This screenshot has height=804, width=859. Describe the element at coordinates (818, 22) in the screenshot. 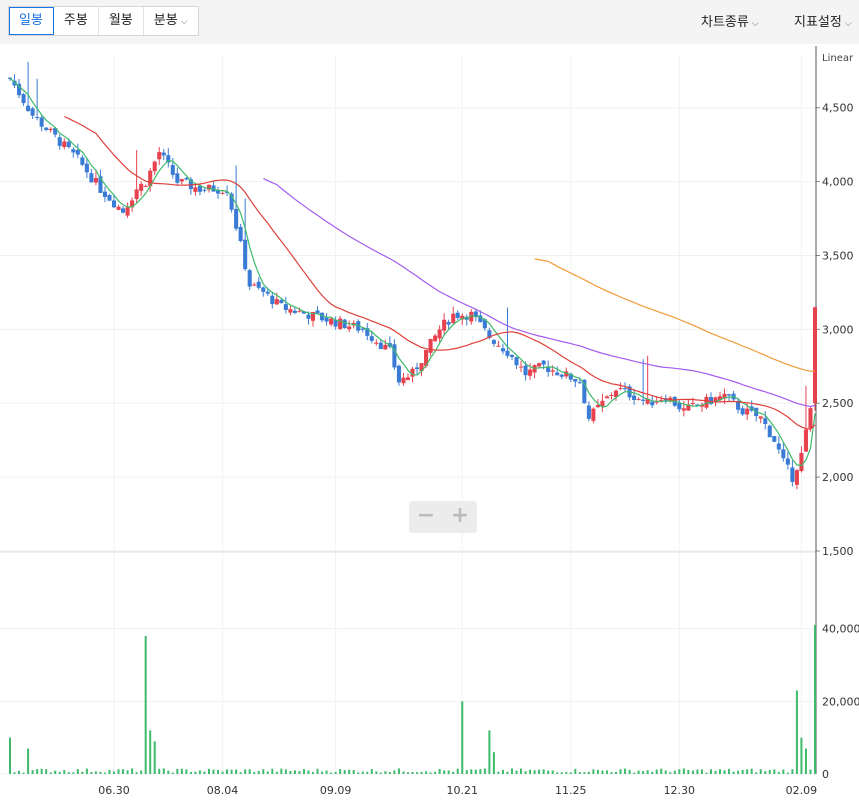

I see `indicator-settings-label: 지표설정` at that location.